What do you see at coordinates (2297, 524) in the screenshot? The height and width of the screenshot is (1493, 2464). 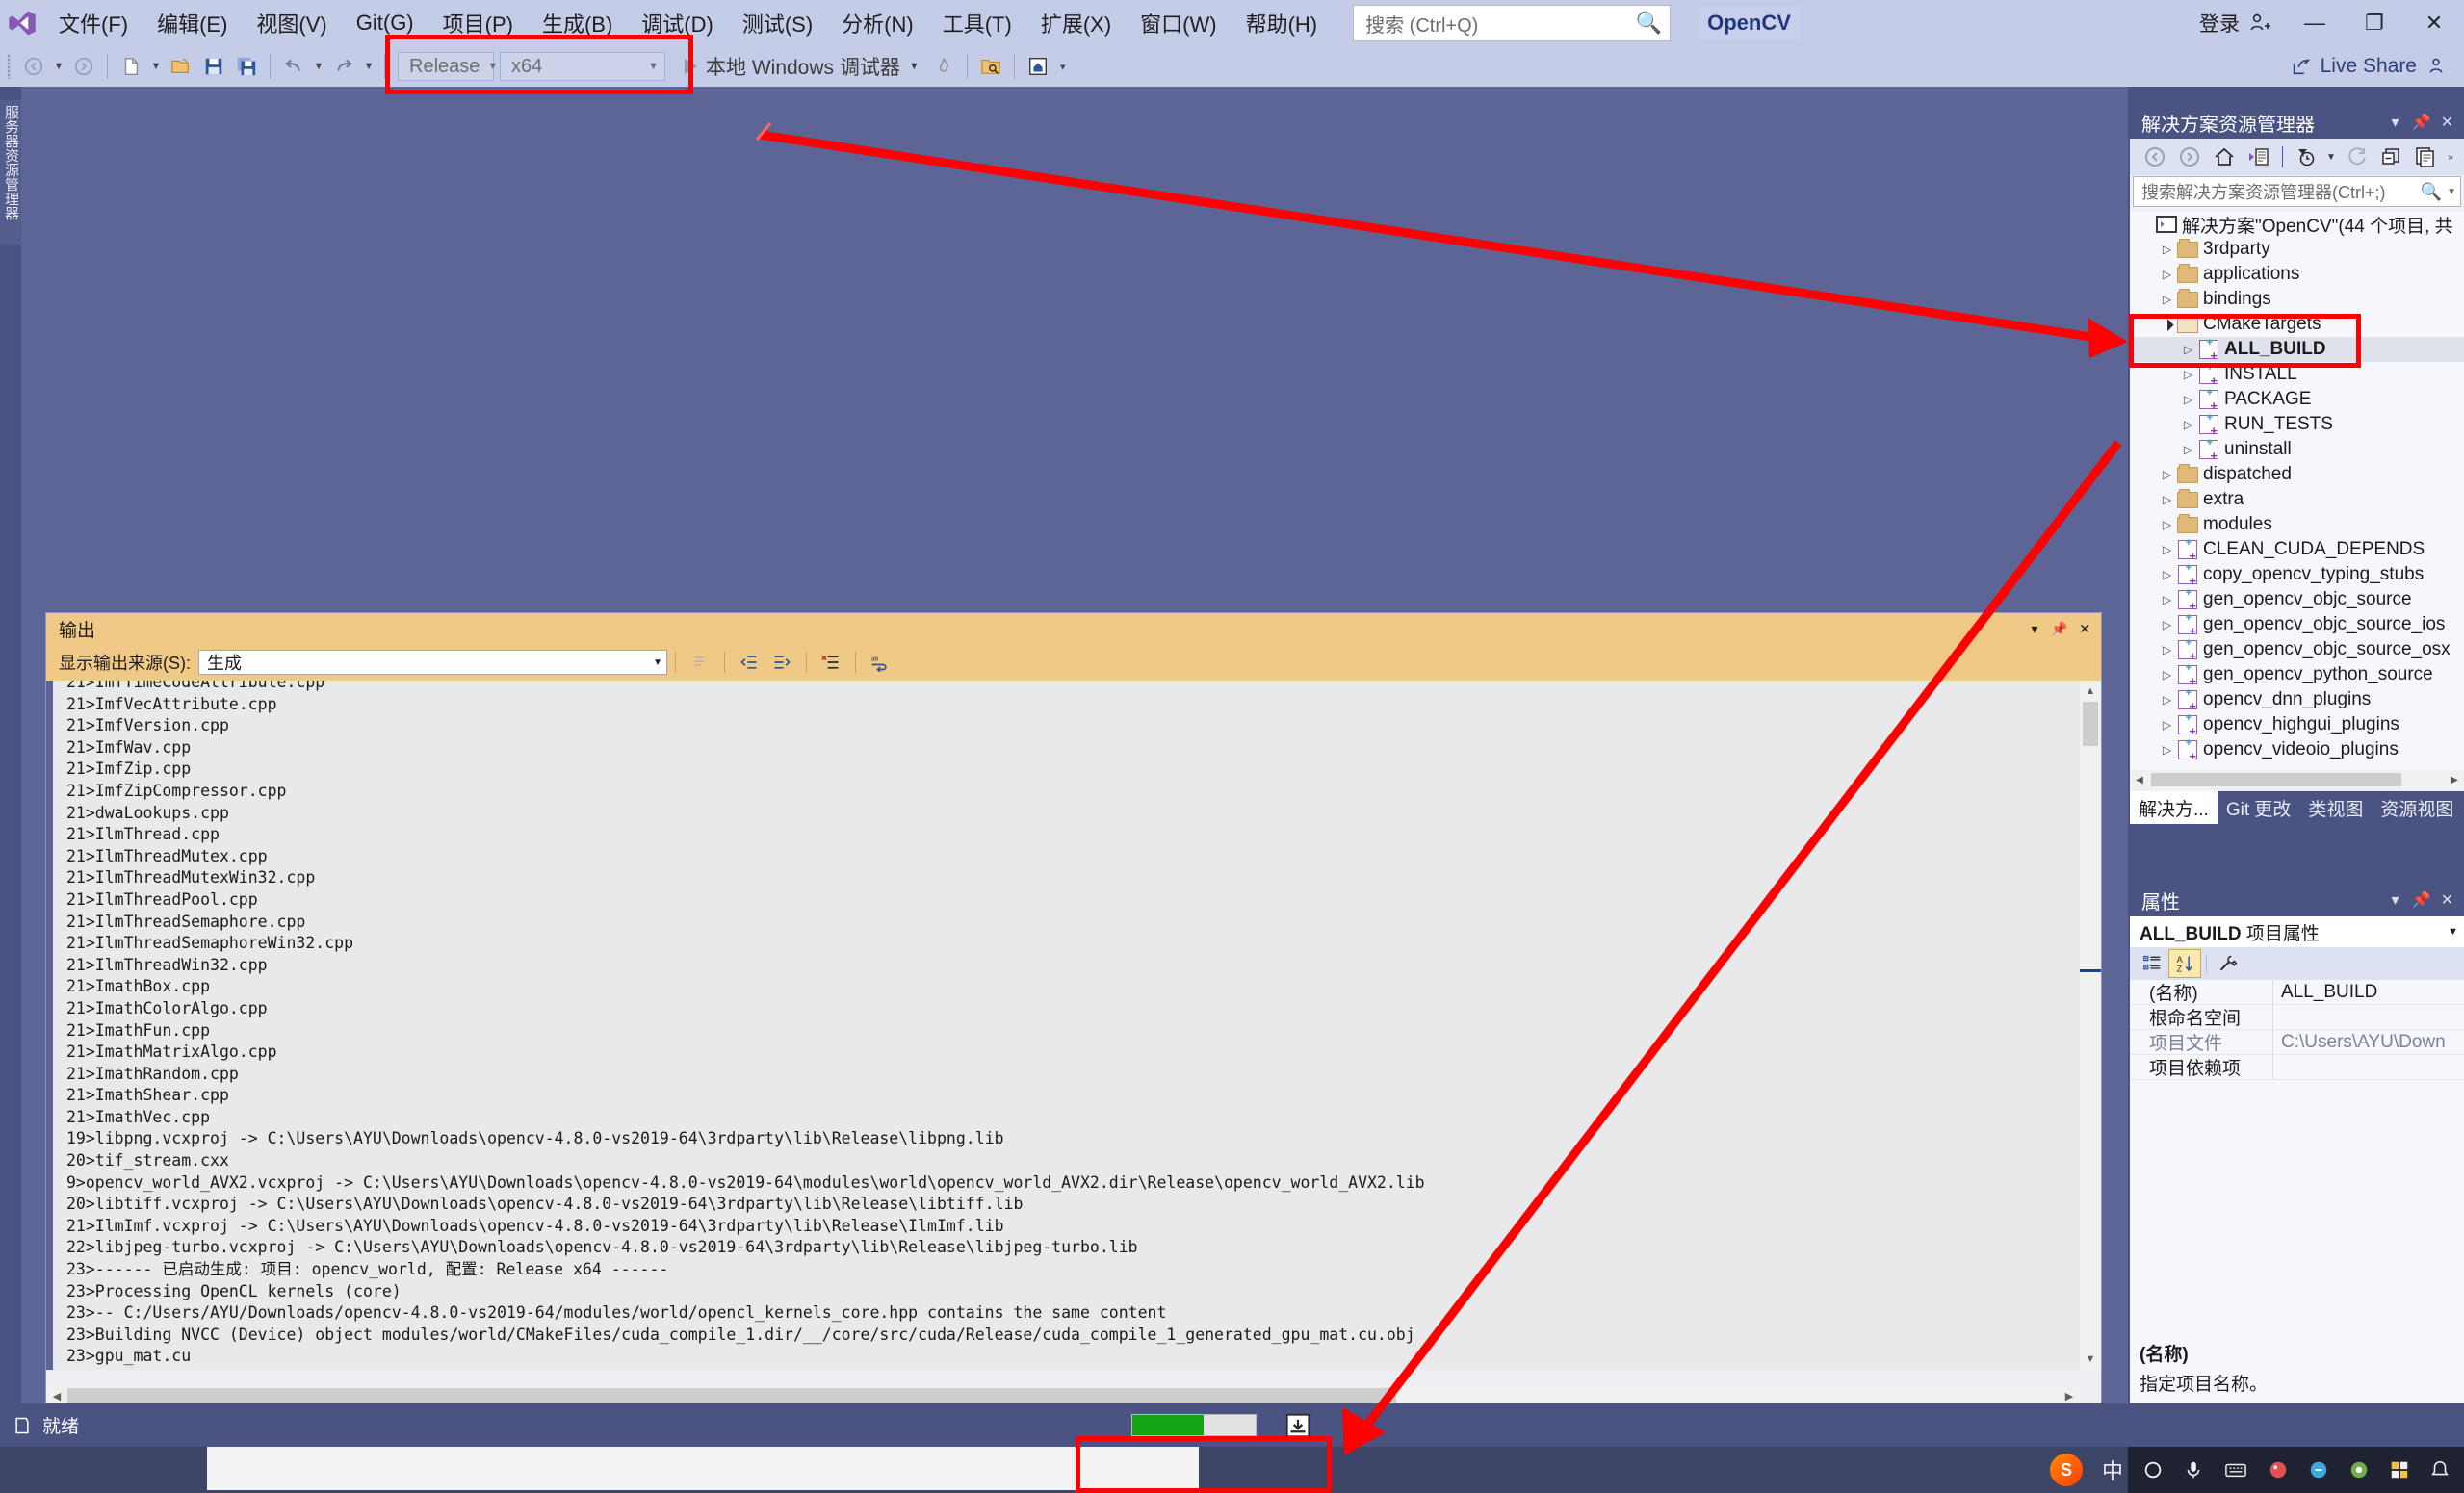 I see `tree-node: ▷ modules` at bounding box center [2297, 524].